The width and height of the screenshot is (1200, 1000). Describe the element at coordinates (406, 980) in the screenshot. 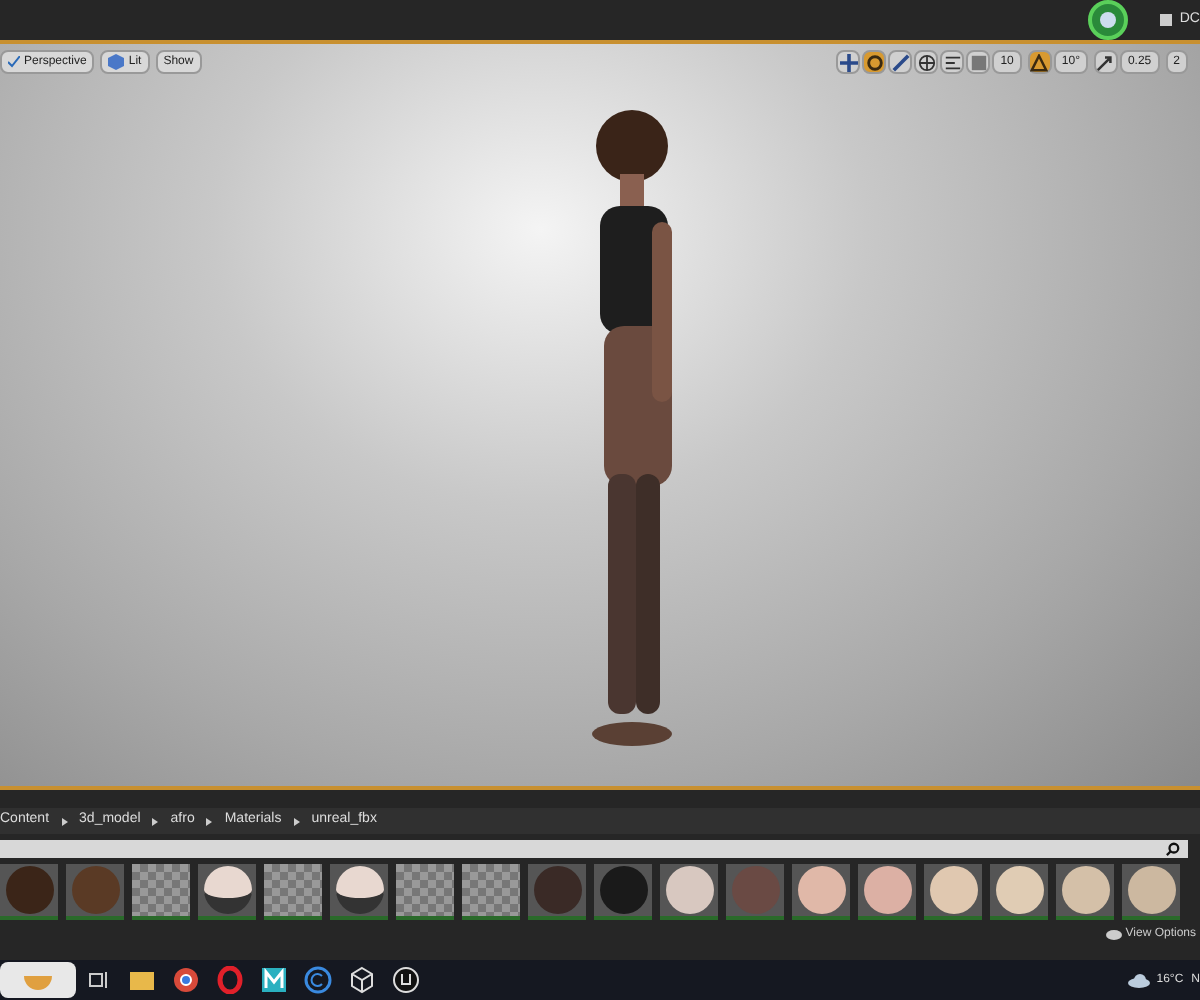

I see `unreal-icon` at that location.